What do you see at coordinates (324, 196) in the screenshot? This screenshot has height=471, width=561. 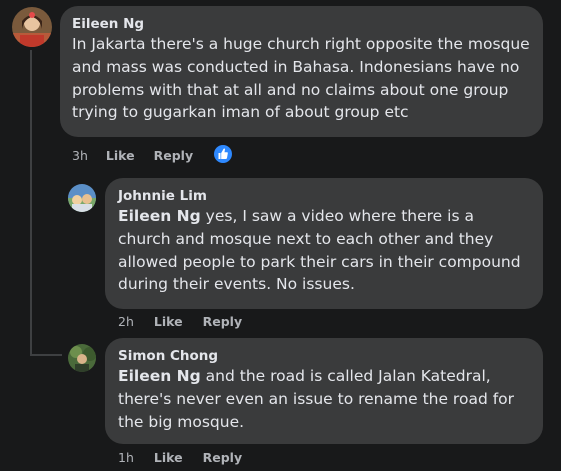 I see `comment-author: Johnnie Lim` at bounding box center [324, 196].